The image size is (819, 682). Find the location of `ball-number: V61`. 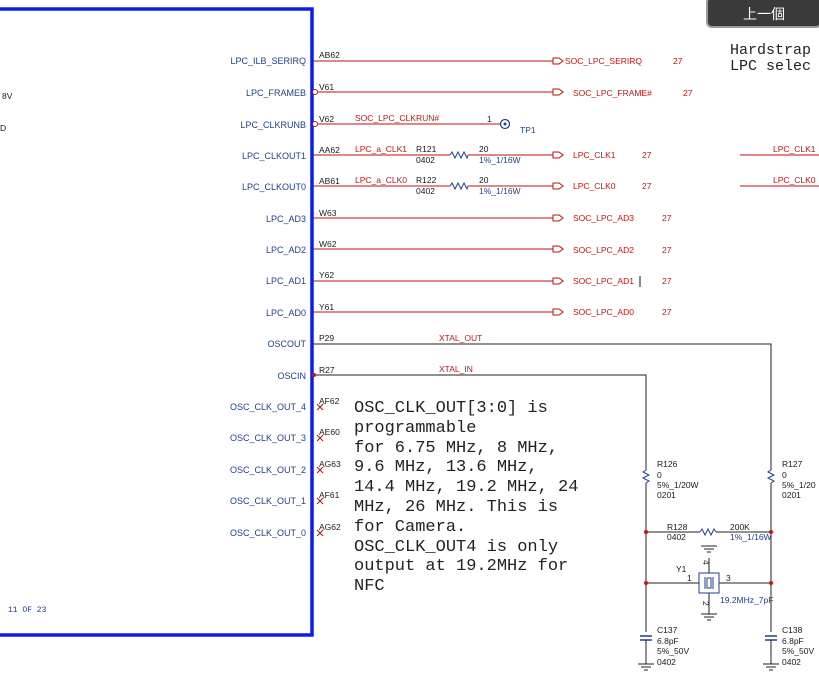

ball-number: V61 is located at coordinates (326, 87).